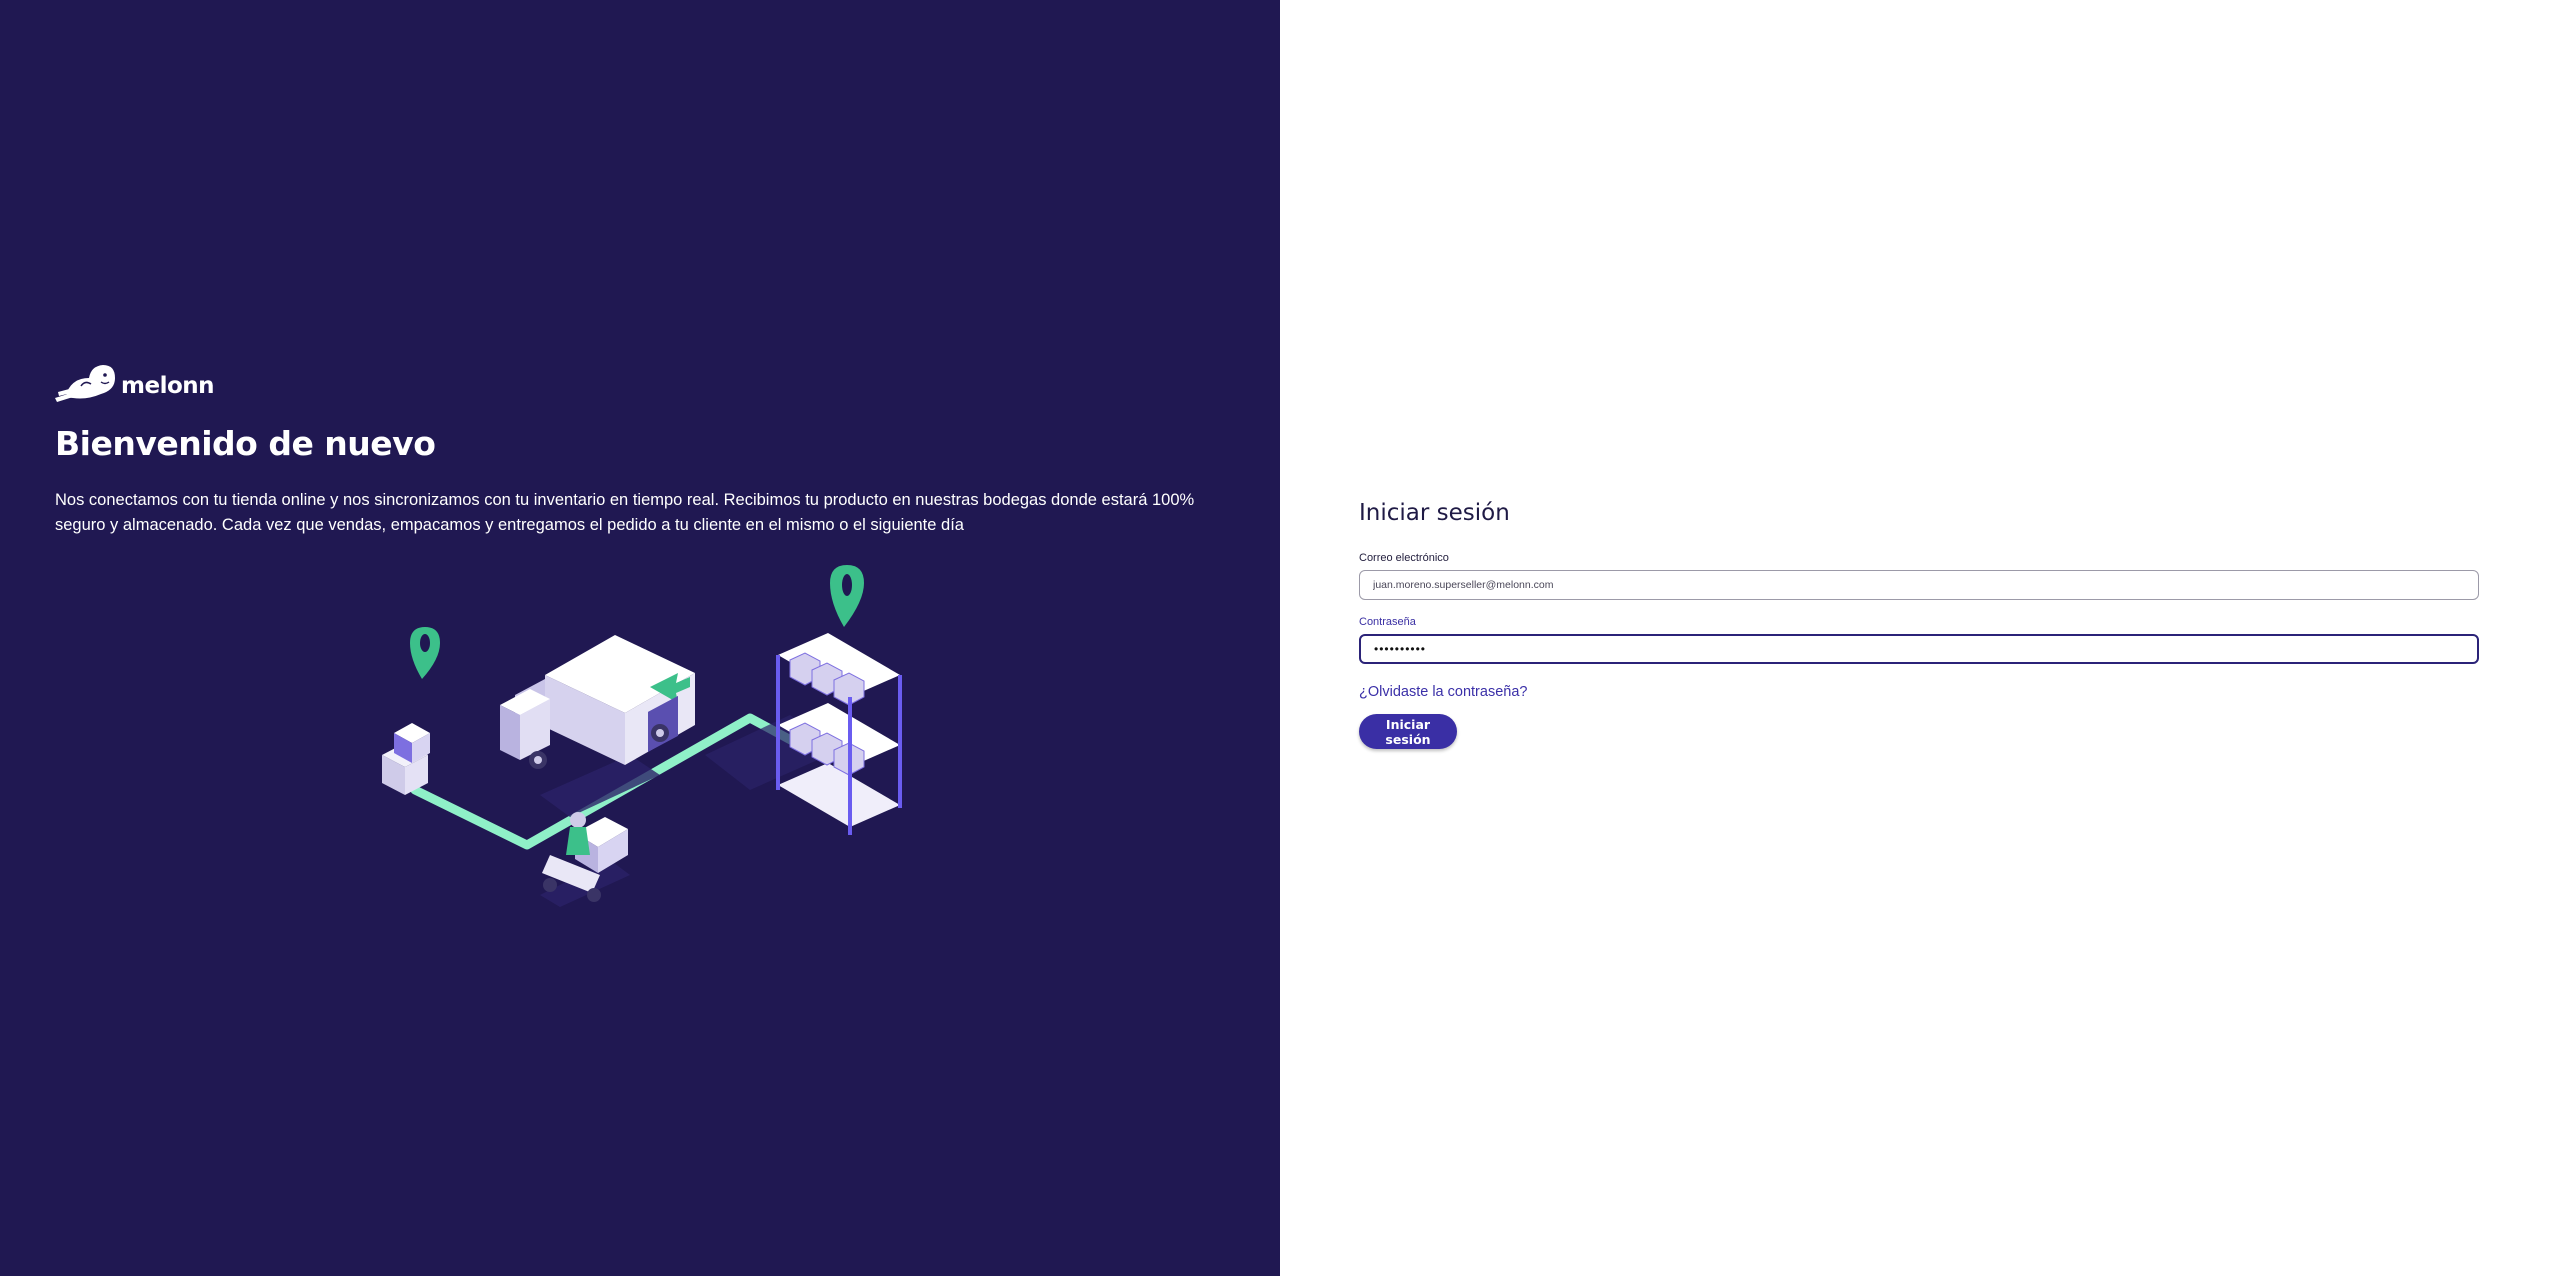 This screenshot has width=2560, height=1276. I want to click on package-boxes, so click(406, 759).